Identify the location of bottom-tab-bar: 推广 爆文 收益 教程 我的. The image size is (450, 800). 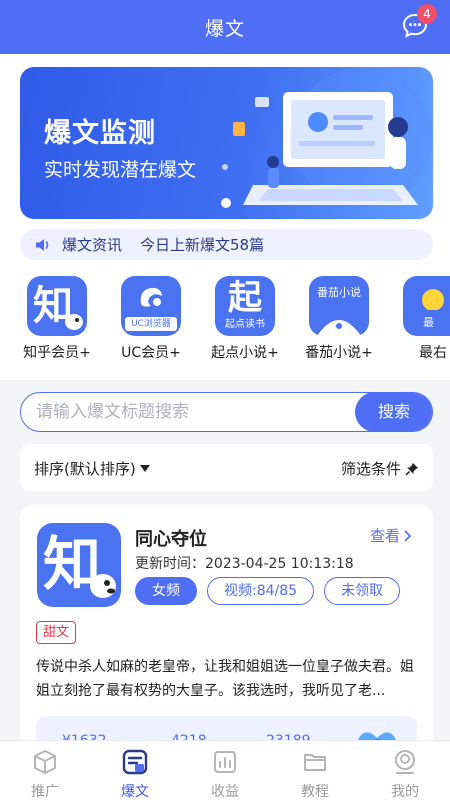
(225, 770).